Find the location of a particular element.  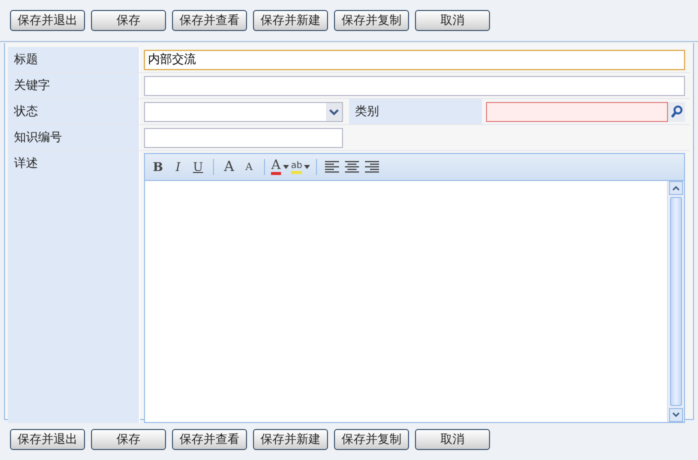

field-label: 类别 is located at coordinates (415, 111).